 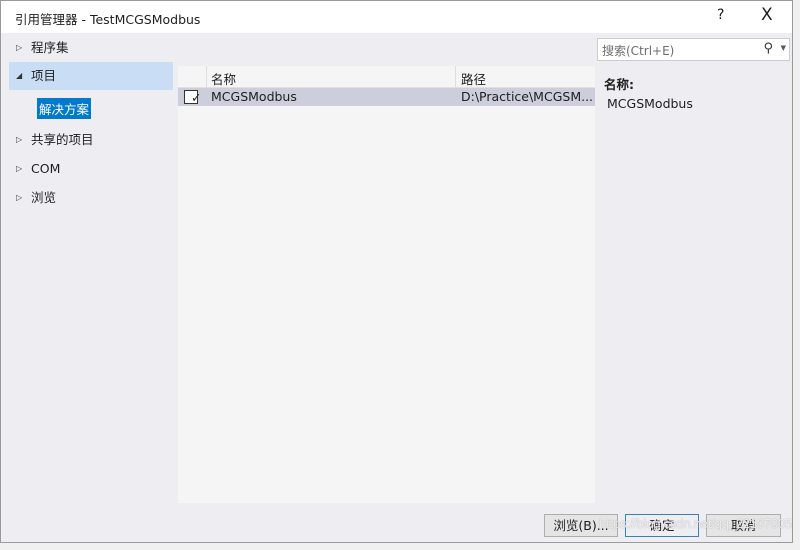 What do you see at coordinates (91, 169) in the screenshot?
I see `sidebar-item-com: ▷ COM` at bounding box center [91, 169].